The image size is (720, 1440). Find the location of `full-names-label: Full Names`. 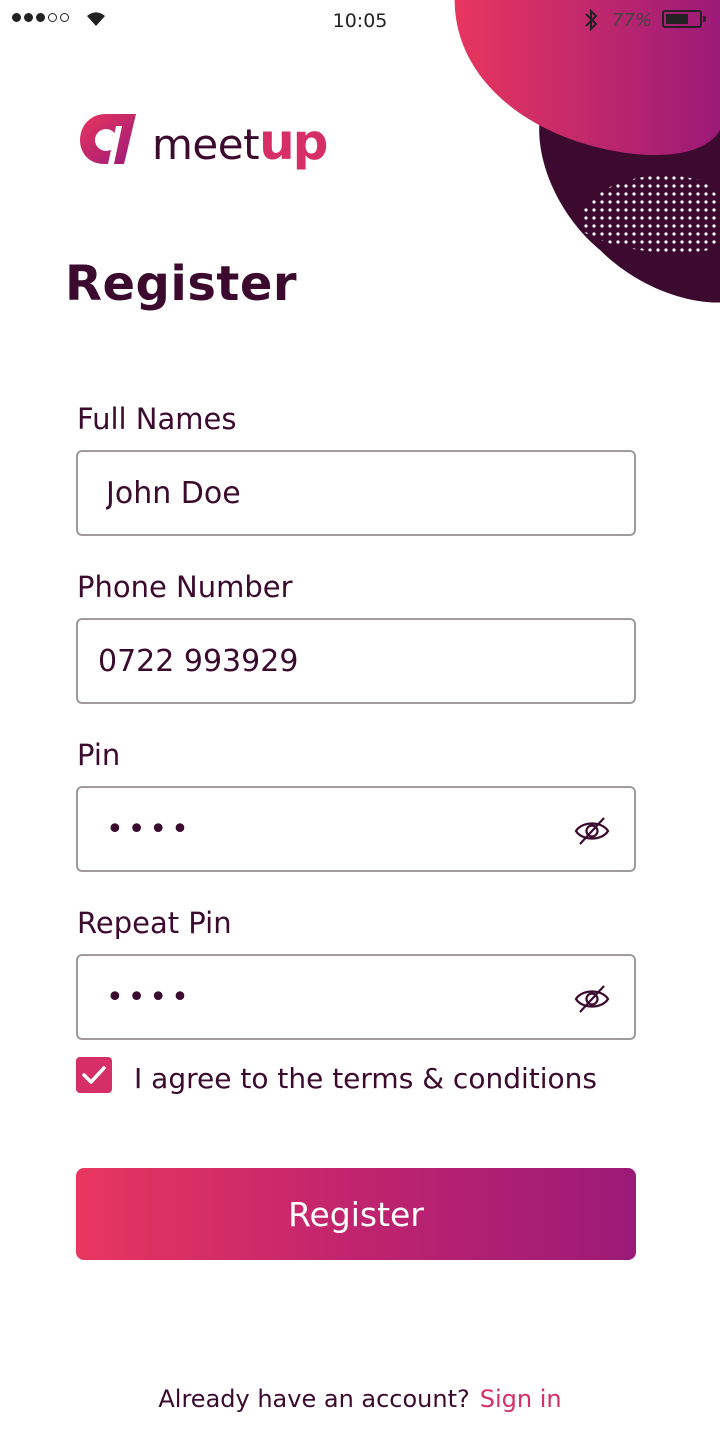

full-names-label: Full Names is located at coordinates (157, 419).